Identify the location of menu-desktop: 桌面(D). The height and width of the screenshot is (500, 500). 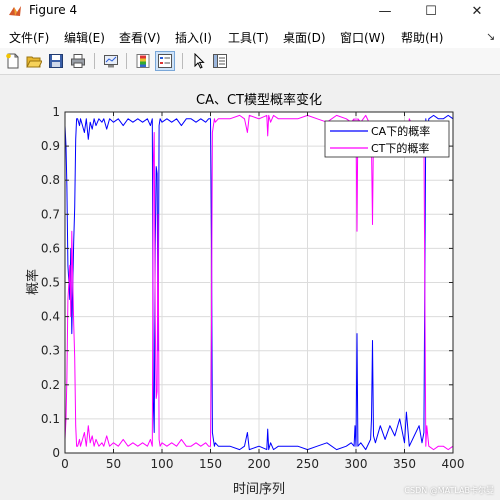
(304, 37).